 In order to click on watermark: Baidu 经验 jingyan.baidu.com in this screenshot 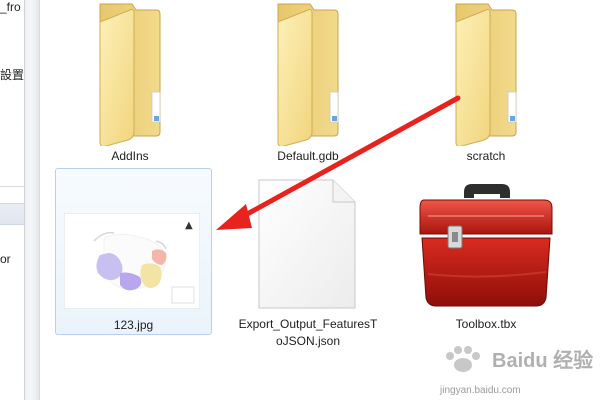, I will do `click(514, 369)`.